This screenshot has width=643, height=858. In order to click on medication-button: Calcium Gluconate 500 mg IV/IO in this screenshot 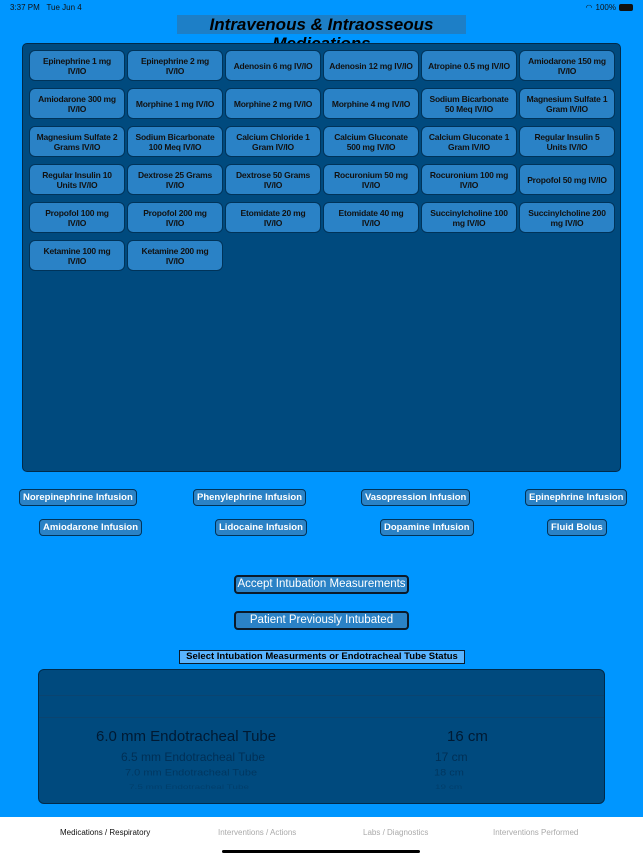, I will do `click(371, 141)`.